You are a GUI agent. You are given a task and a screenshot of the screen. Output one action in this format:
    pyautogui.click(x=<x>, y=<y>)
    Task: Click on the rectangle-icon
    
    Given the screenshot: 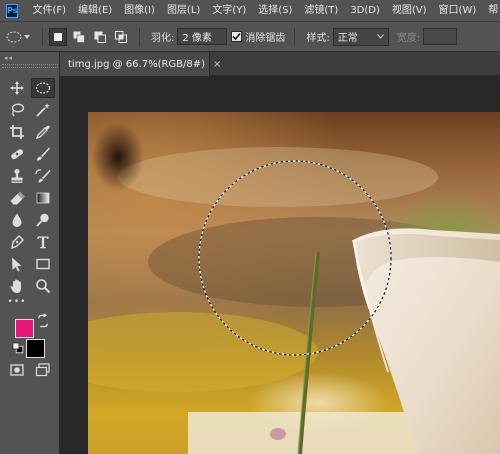 What is the action you would take?
    pyautogui.click(x=43, y=264)
    